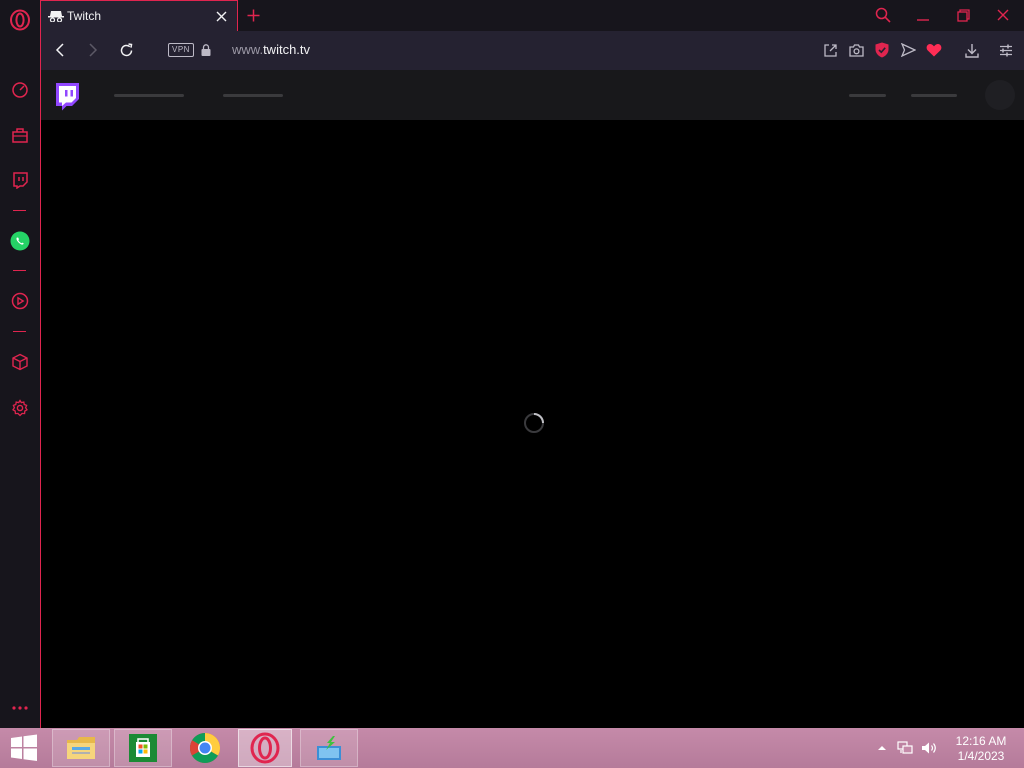  Describe the element at coordinates (84, 16) in the screenshot. I see `tab-title: Twitch` at that location.